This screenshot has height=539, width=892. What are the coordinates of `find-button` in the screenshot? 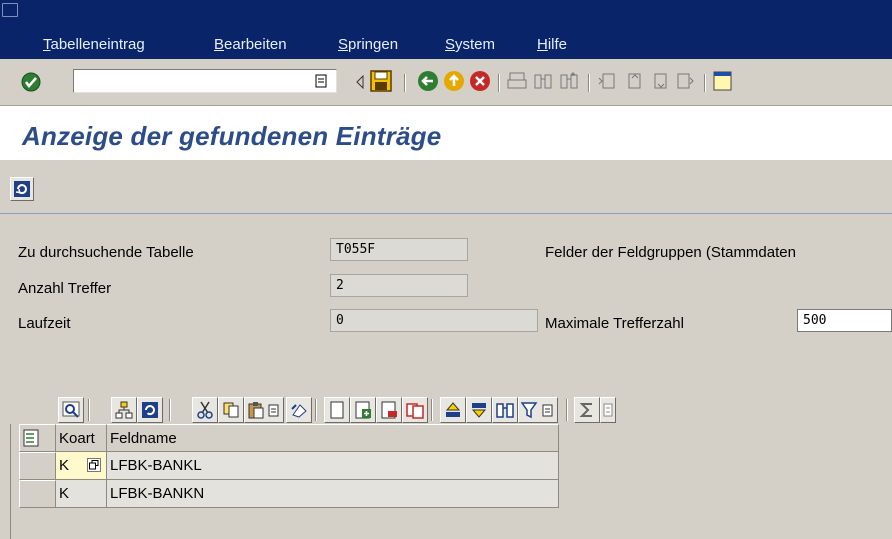 It's located at (543, 81).